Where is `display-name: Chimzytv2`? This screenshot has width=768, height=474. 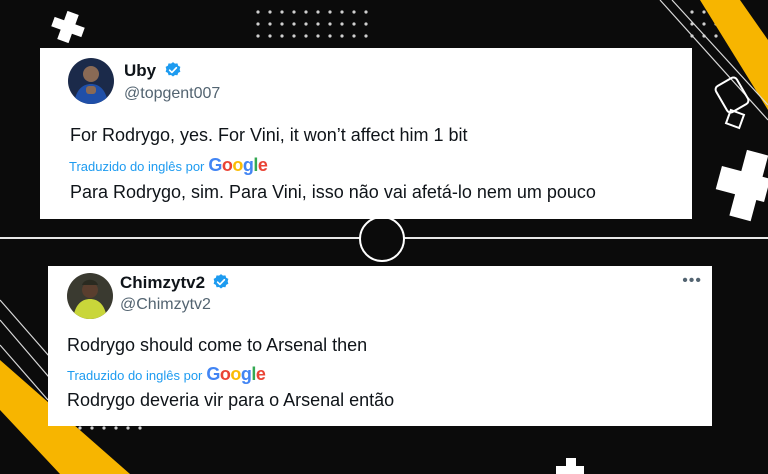 display-name: Chimzytv2 is located at coordinates (162, 283).